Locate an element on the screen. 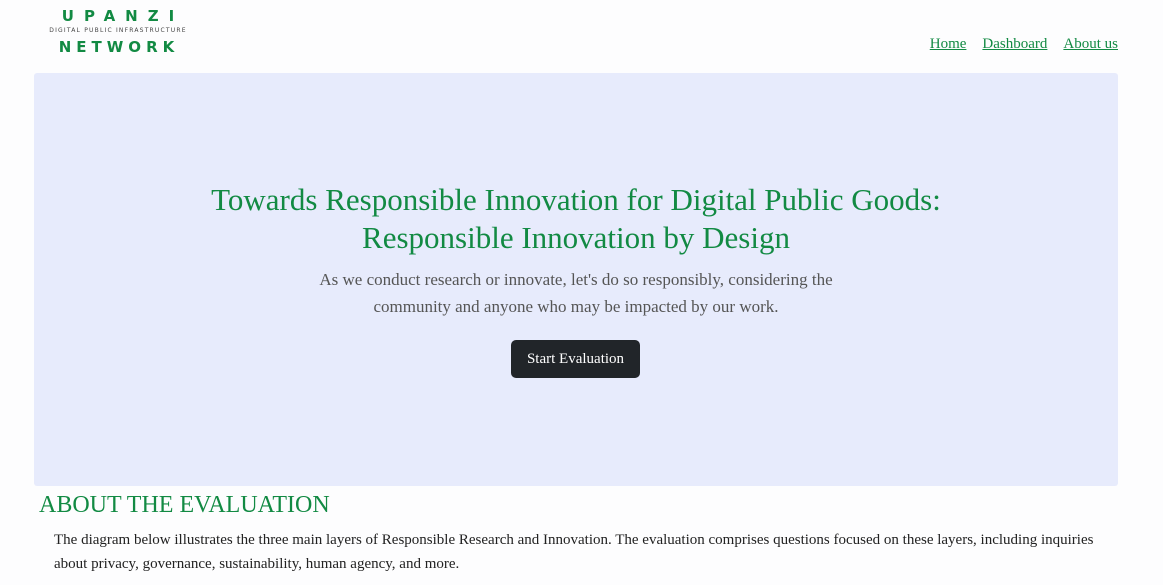  start-evaluation-button: Start Evaluation is located at coordinates (575, 359).